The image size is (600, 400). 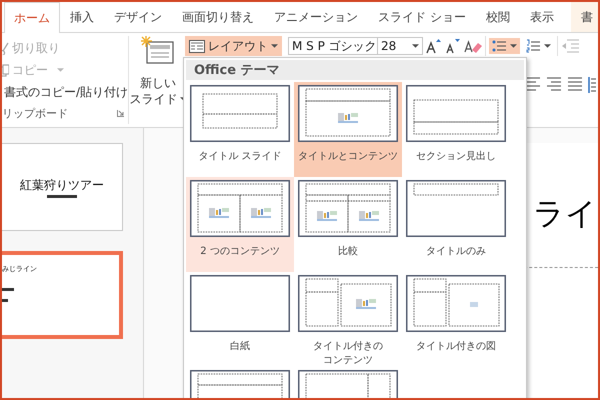 I want to click on font-size-field: 28, so click(x=400, y=46).